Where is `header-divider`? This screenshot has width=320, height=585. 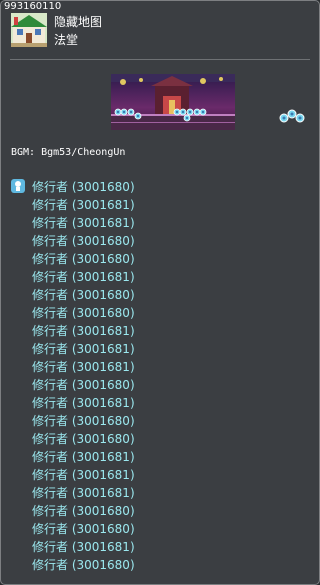
header-divider is located at coordinates (160, 59).